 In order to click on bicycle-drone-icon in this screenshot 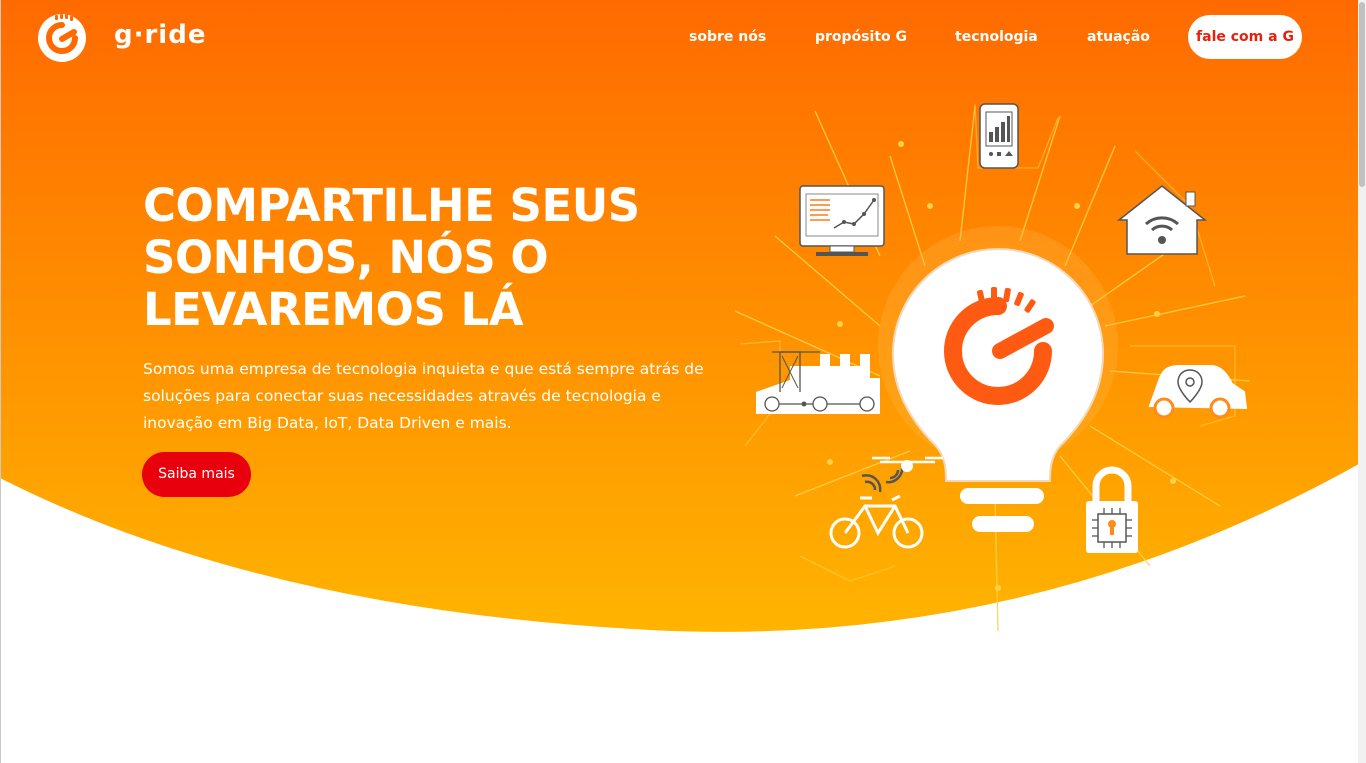, I will do `click(886, 502)`.